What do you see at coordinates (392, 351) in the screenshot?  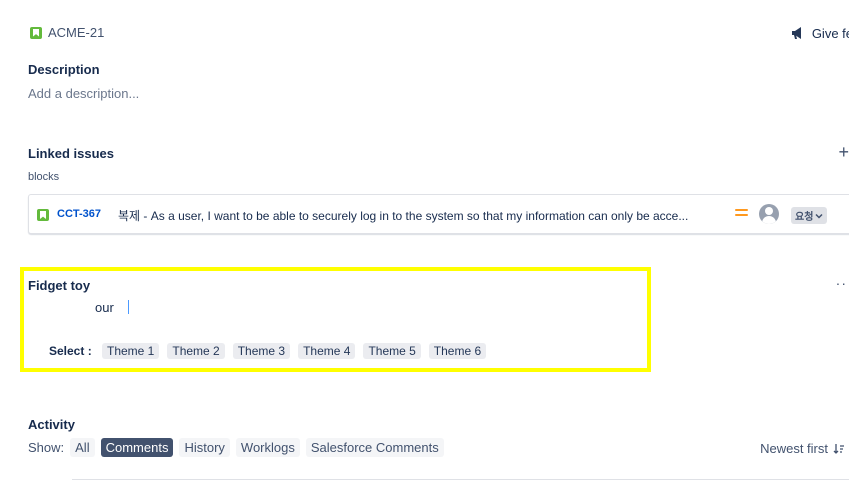 I see `theme-5-button: Theme 5` at bounding box center [392, 351].